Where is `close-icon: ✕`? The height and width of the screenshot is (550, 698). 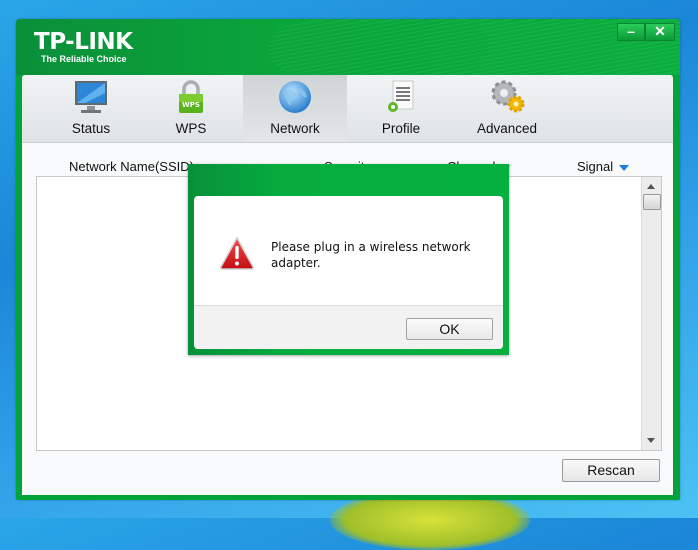
close-icon: ✕ is located at coordinates (660, 31).